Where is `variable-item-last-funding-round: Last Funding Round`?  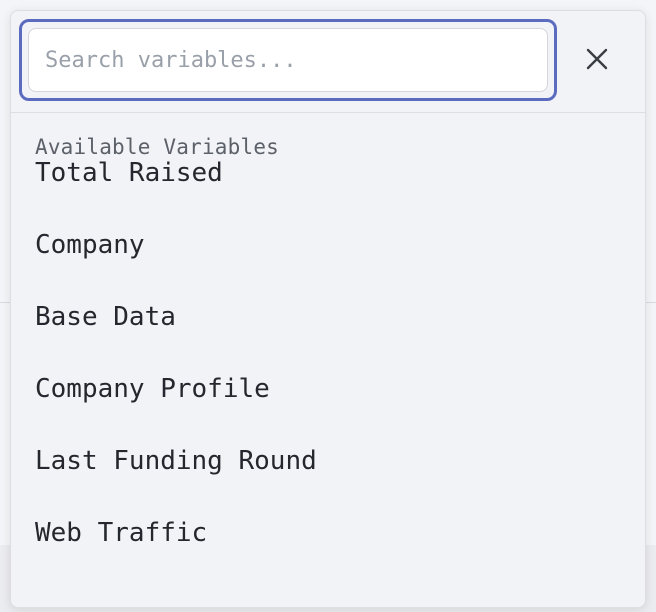 variable-item-last-funding-round: Last Funding Round is located at coordinates (328, 461).